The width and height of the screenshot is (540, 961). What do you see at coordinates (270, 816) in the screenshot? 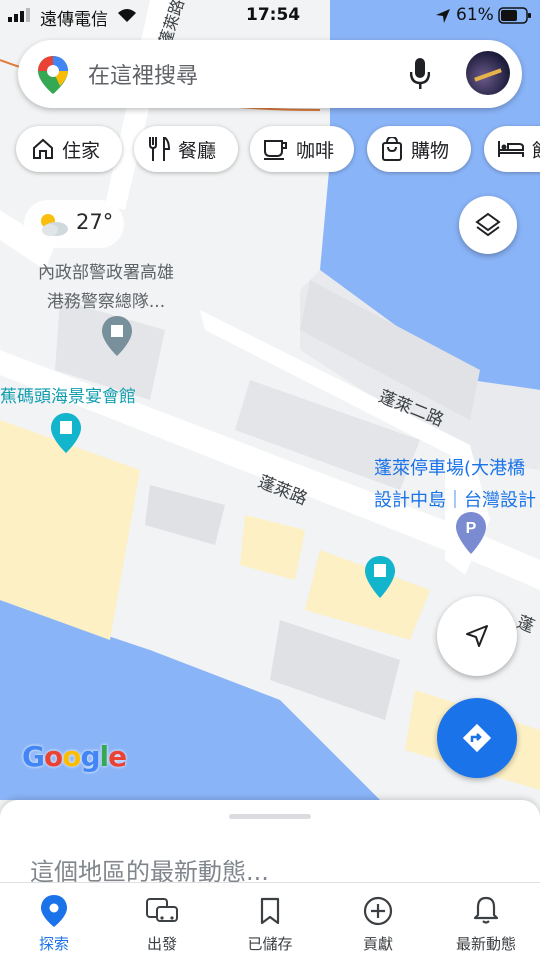
I see `sheet-handle` at bounding box center [270, 816].